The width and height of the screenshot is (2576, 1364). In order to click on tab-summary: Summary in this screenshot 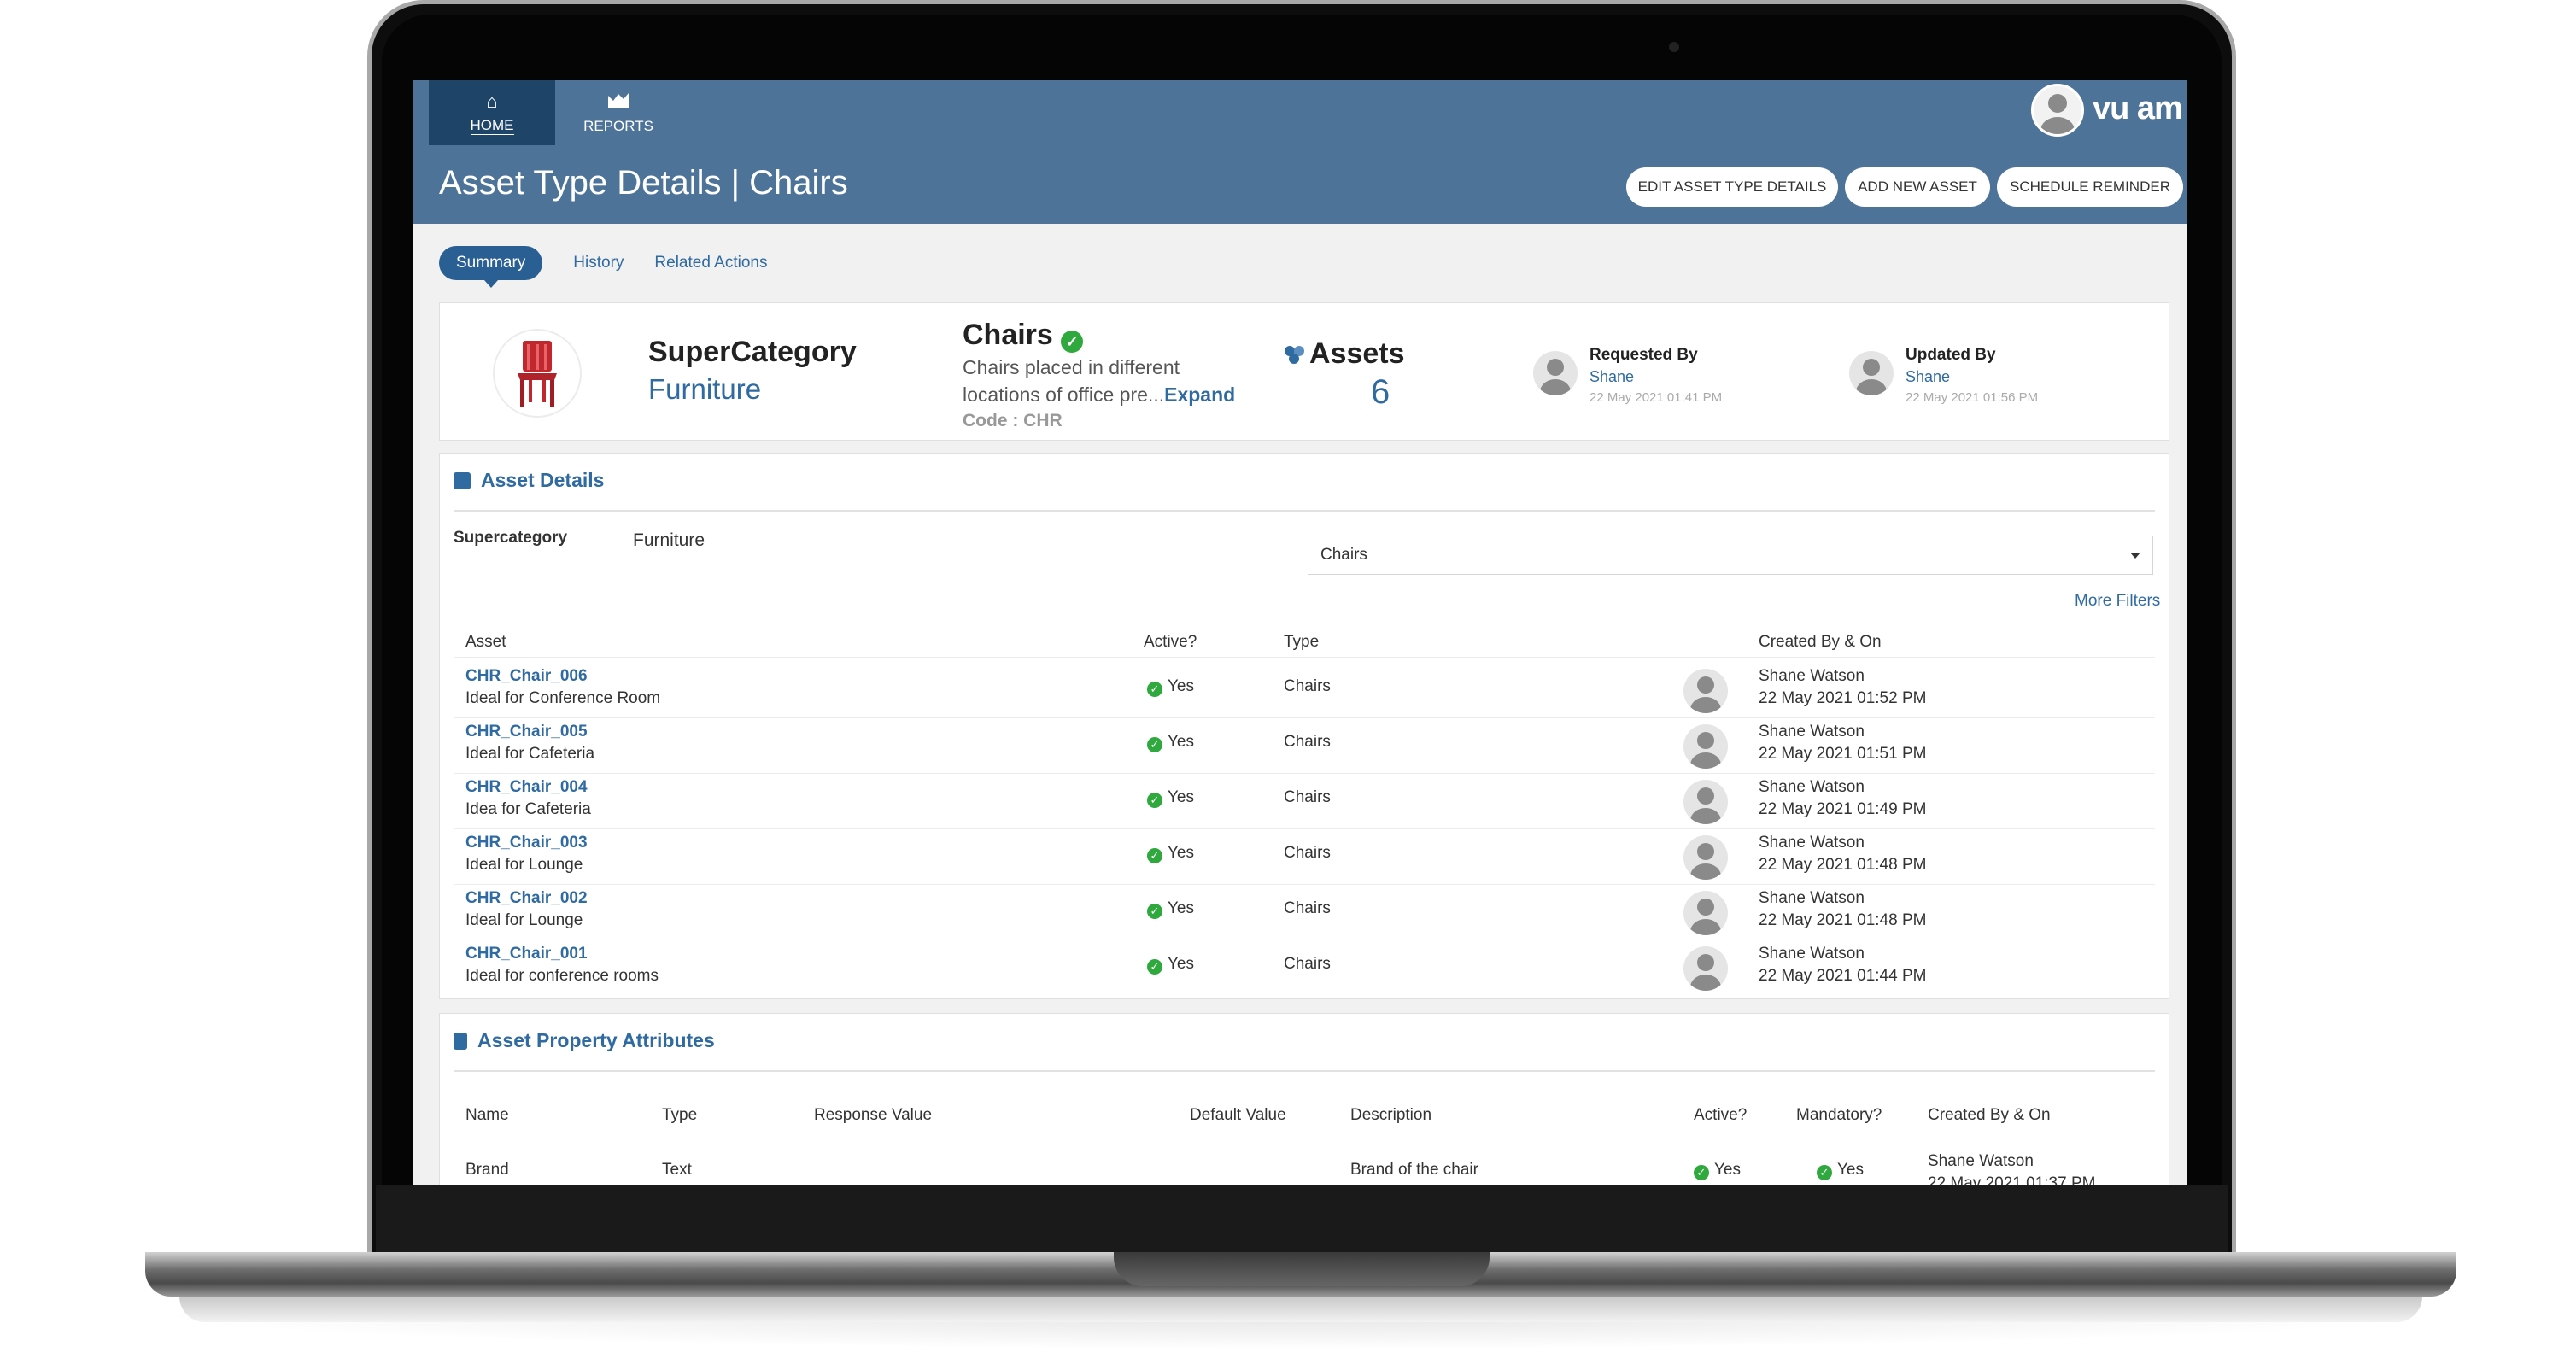, I will do `click(491, 267)`.